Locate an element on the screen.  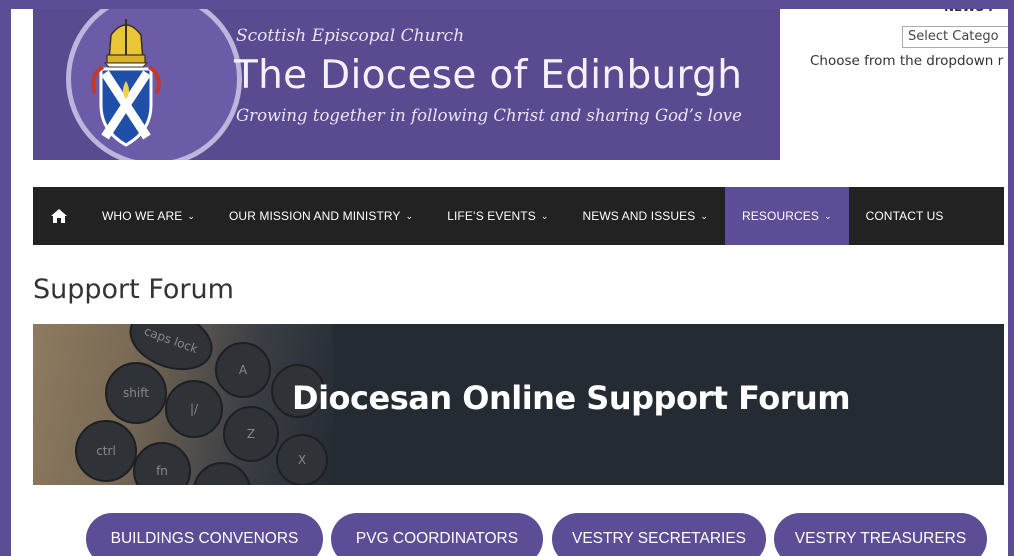
nav-item-news-issues: NEWS AND ISSUES ⌄ is located at coordinates (646, 216).